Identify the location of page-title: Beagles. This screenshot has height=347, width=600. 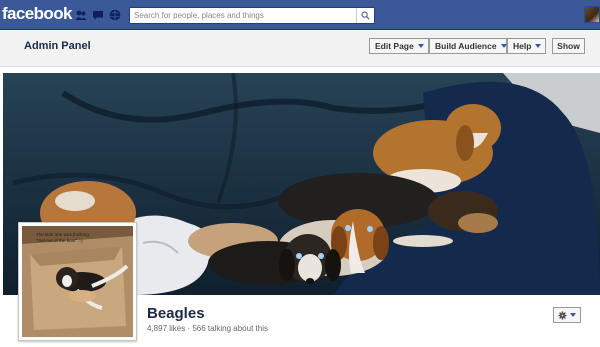
(176, 313).